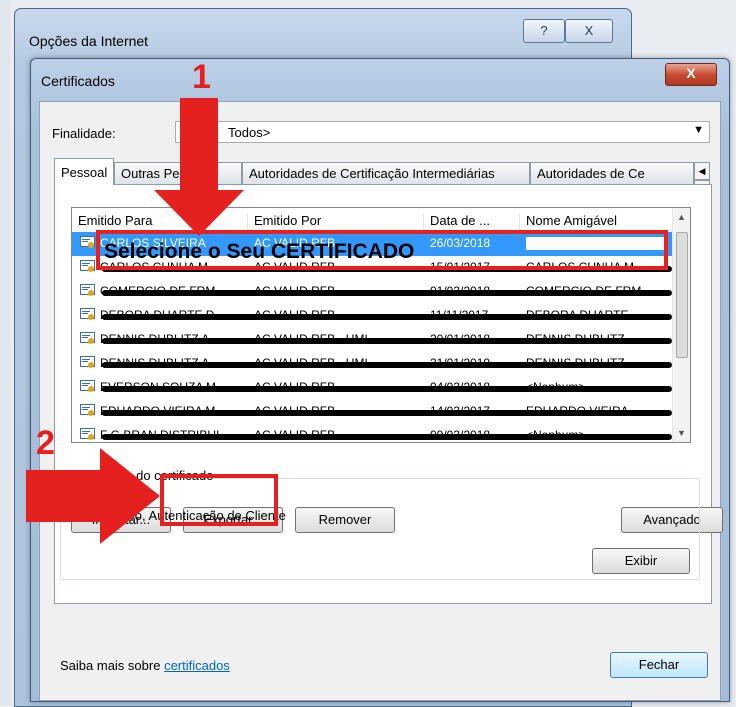 The height and width of the screenshot is (707, 736). What do you see at coordinates (201, 77) in the screenshot?
I see `step-number-1: 1` at bounding box center [201, 77].